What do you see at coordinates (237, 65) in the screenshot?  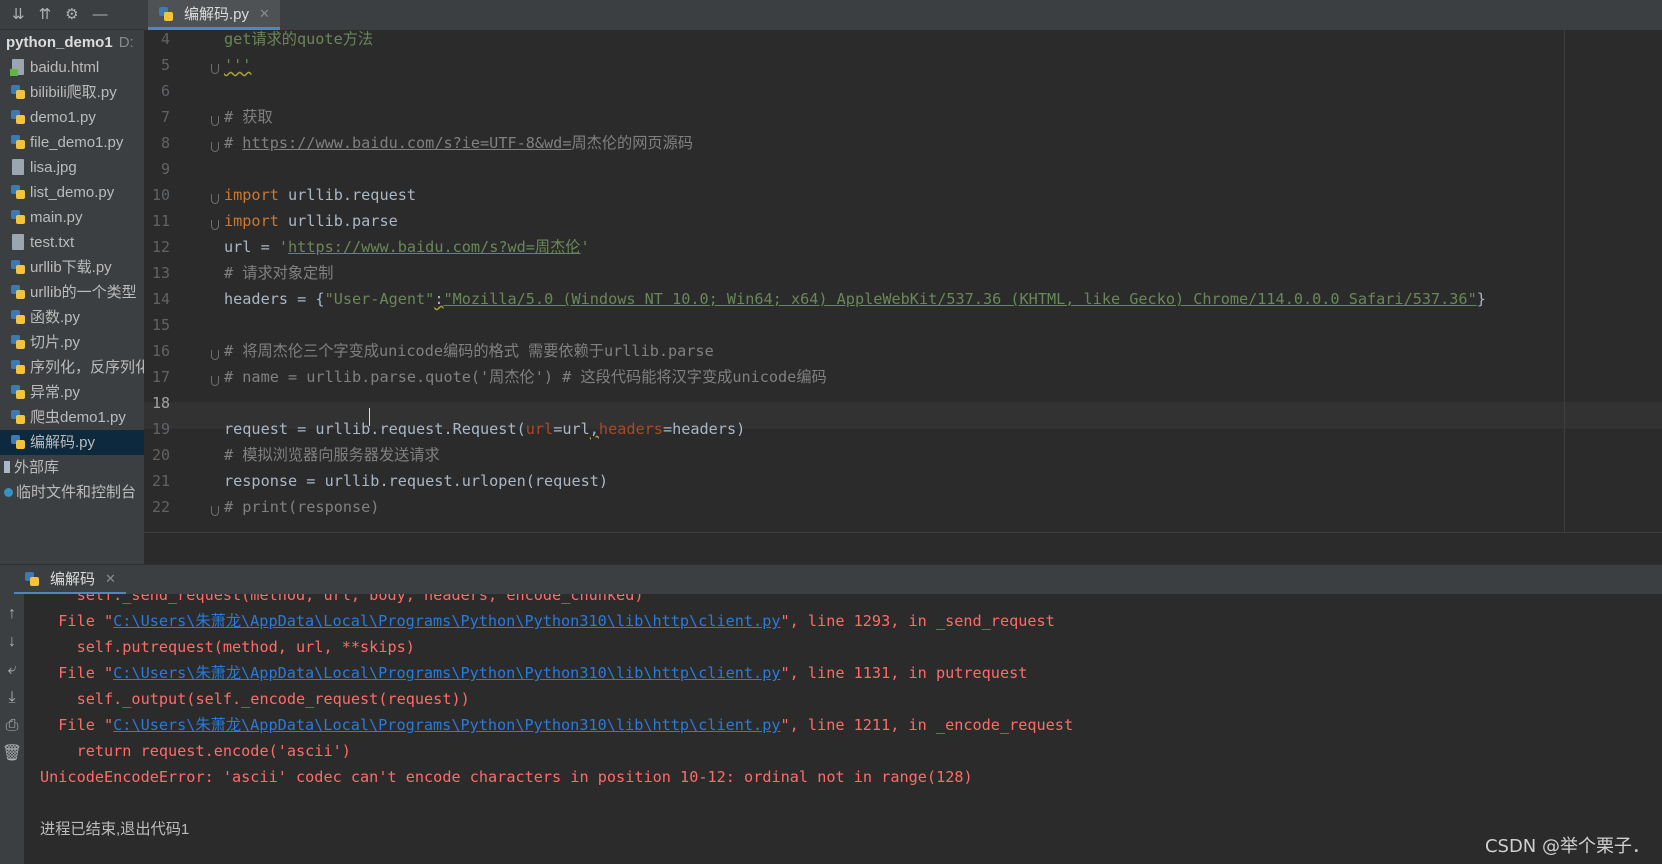 I see `code-line: '''` at bounding box center [237, 65].